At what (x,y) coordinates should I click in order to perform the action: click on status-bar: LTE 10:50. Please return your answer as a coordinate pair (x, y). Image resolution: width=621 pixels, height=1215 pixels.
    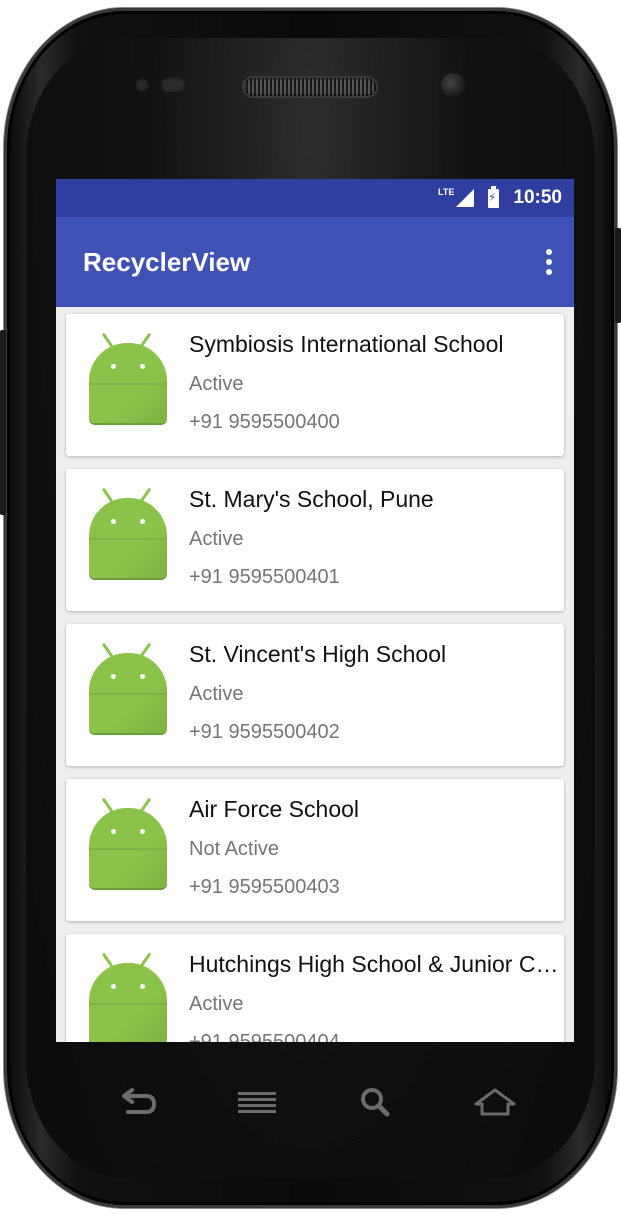
    Looking at the image, I should click on (315, 198).